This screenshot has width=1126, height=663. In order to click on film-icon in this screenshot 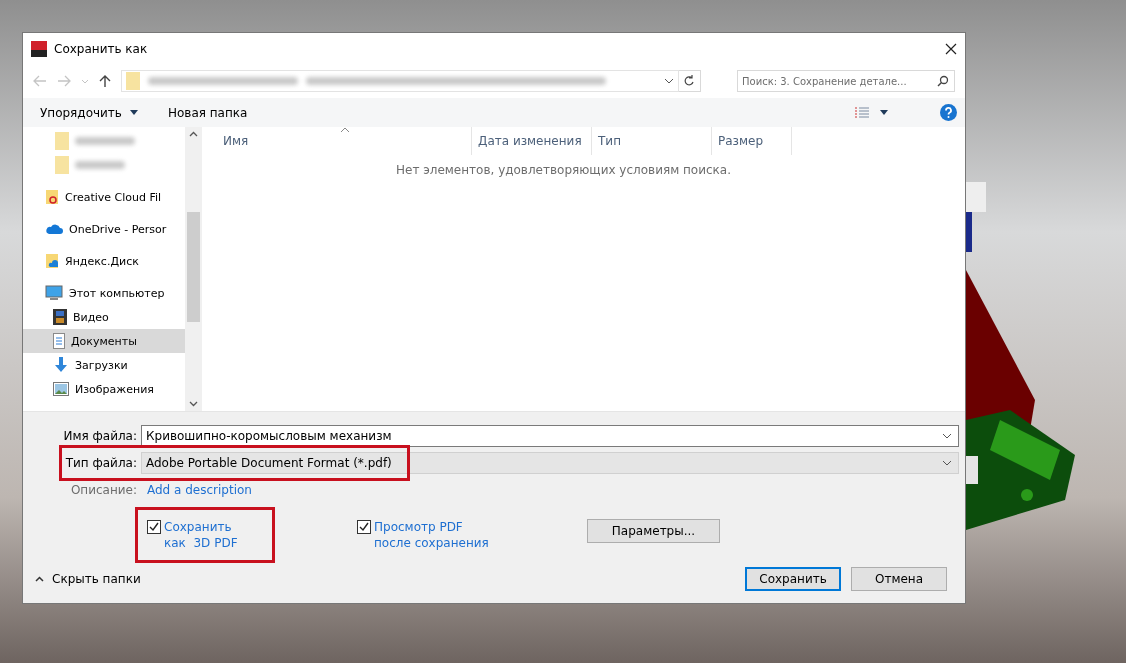, I will do `click(60, 317)`.